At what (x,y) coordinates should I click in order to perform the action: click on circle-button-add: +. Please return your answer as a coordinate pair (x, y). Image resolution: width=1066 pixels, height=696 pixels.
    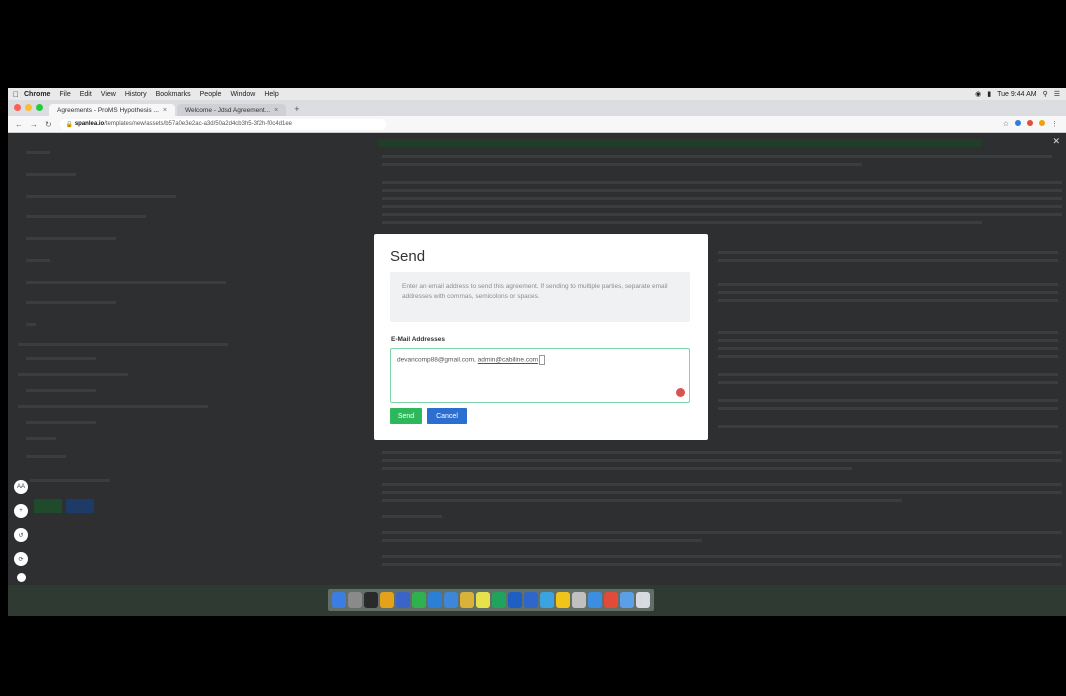
    Looking at the image, I should click on (21, 511).